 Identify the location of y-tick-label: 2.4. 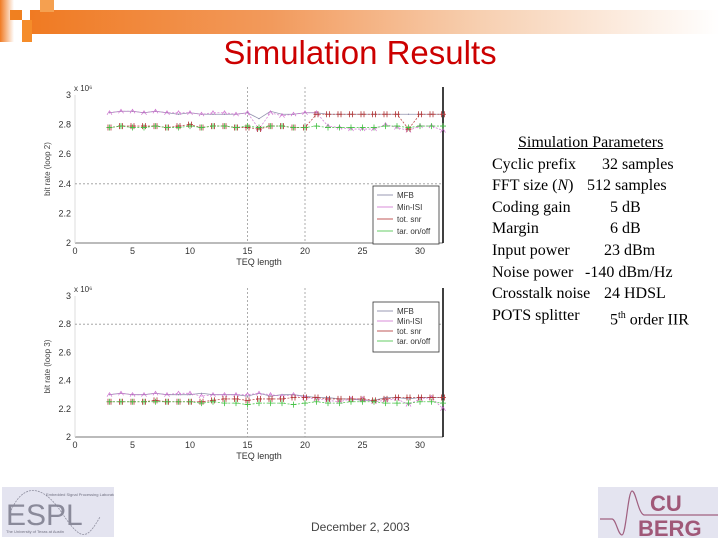
(64, 184).